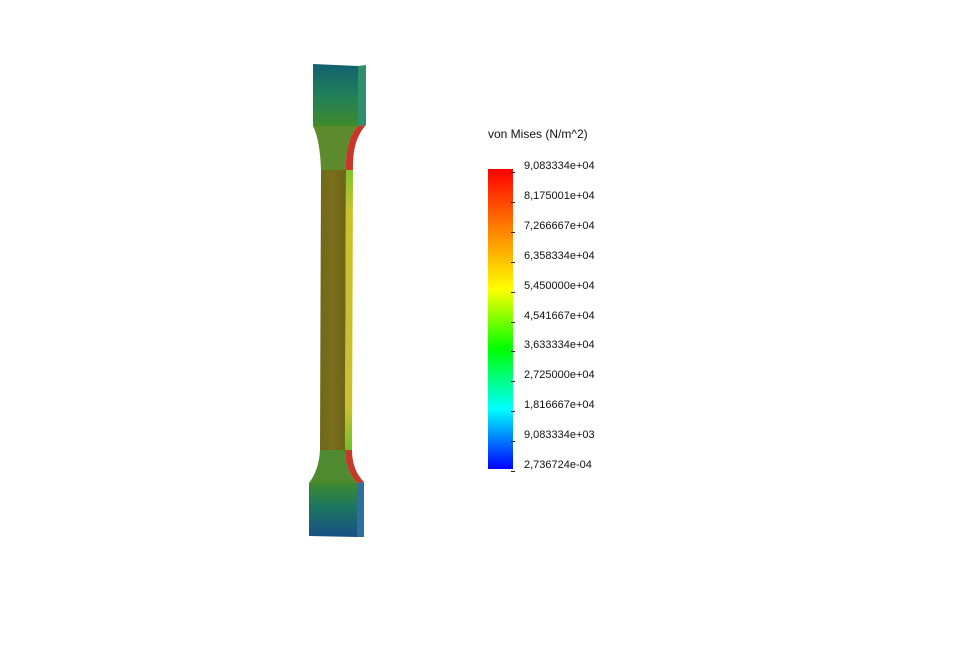 Image resolution: width=954 pixels, height=649 pixels. Describe the element at coordinates (559, 435) in the screenshot. I see `legend-tick-label: 9,083334e+03` at that location.